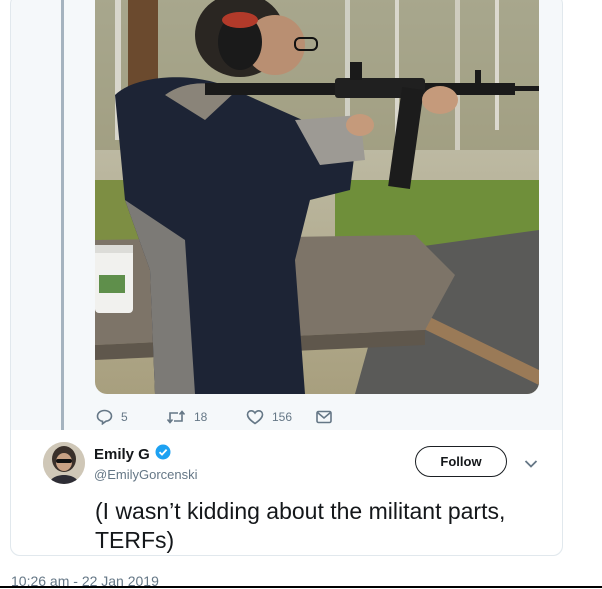  I want to click on like-action: 156, so click(281, 417).